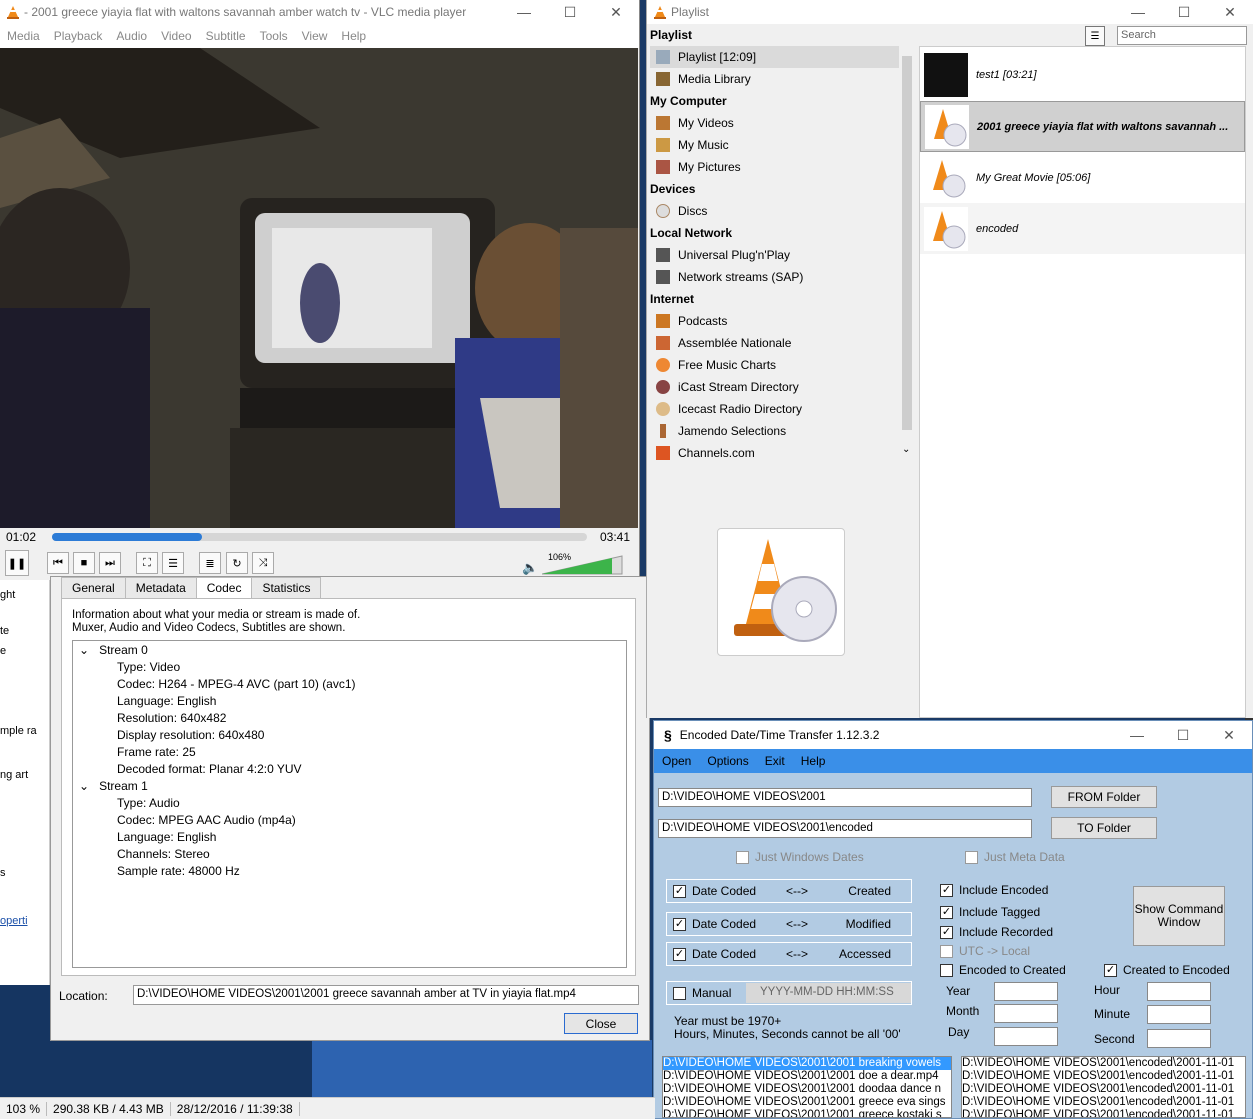 This screenshot has height=1119, width=1253. What do you see at coordinates (78, 36) in the screenshot?
I see `menu-playback: Playback` at bounding box center [78, 36].